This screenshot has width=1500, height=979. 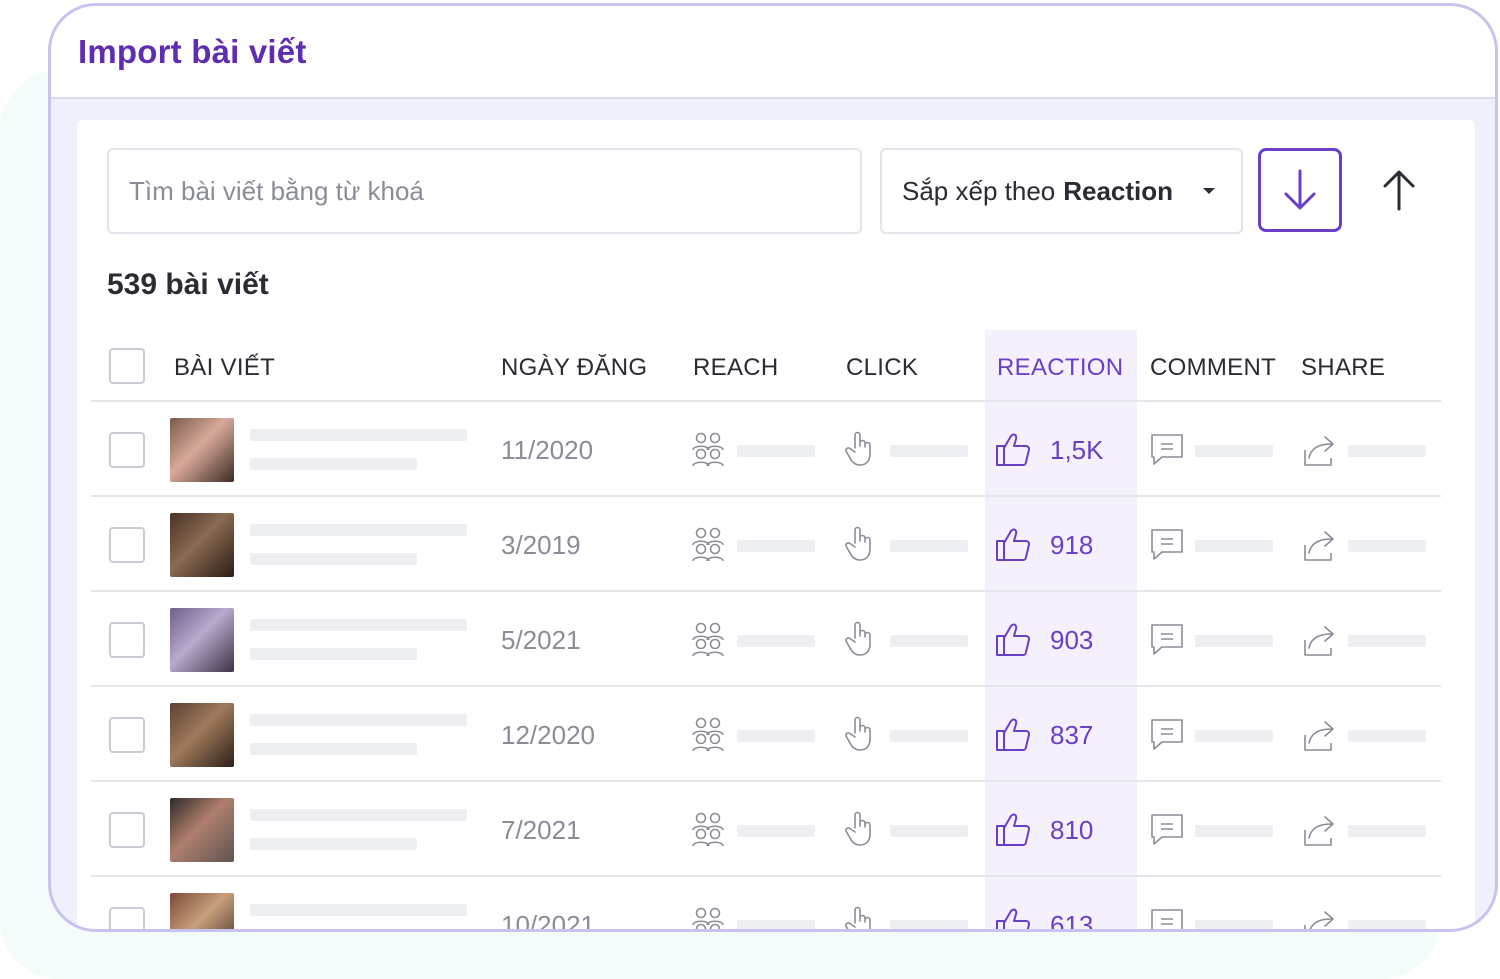 What do you see at coordinates (541, 640) in the screenshot?
I see `post-date: 5/2021` at bounding box center [541, 640].